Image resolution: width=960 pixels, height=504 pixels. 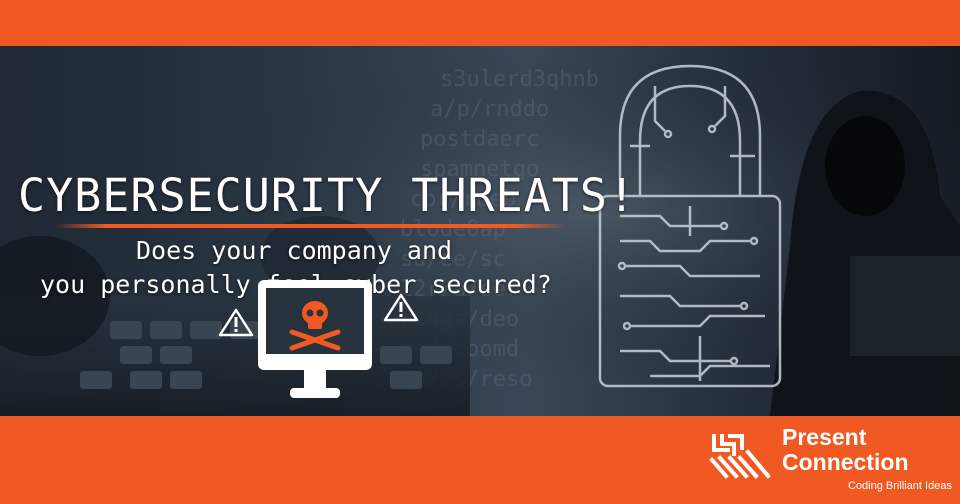 I want to click on headline-underline, so click(x=311, y=226).